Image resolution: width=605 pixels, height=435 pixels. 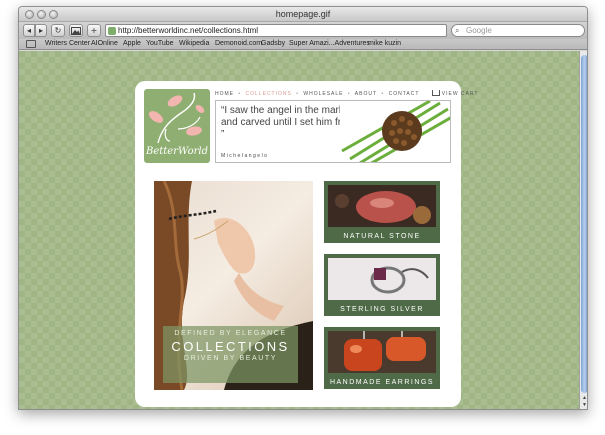 I want to click on site-logo: BetterWorld, so click(x=177, y=126).